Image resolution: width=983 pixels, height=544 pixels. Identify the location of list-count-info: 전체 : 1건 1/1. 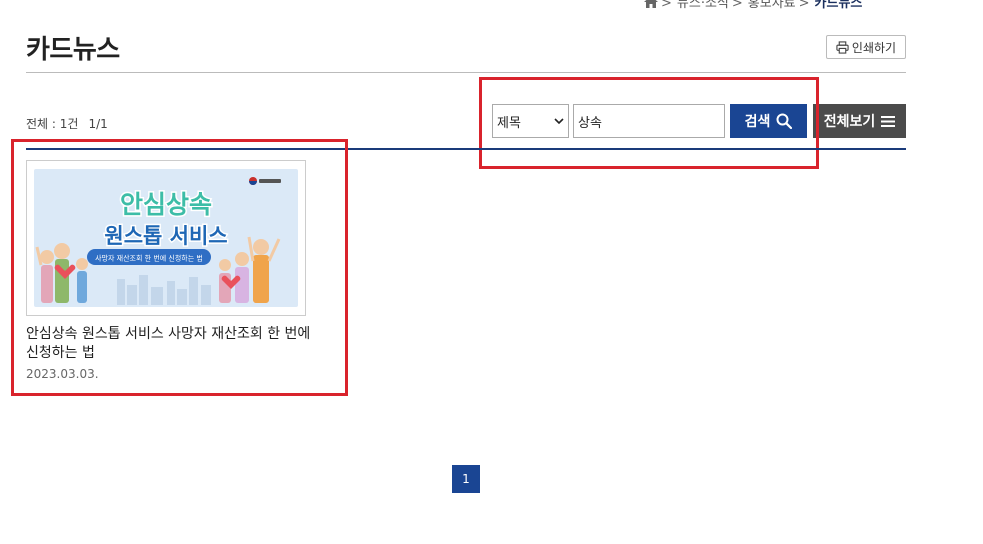
(67, 123).